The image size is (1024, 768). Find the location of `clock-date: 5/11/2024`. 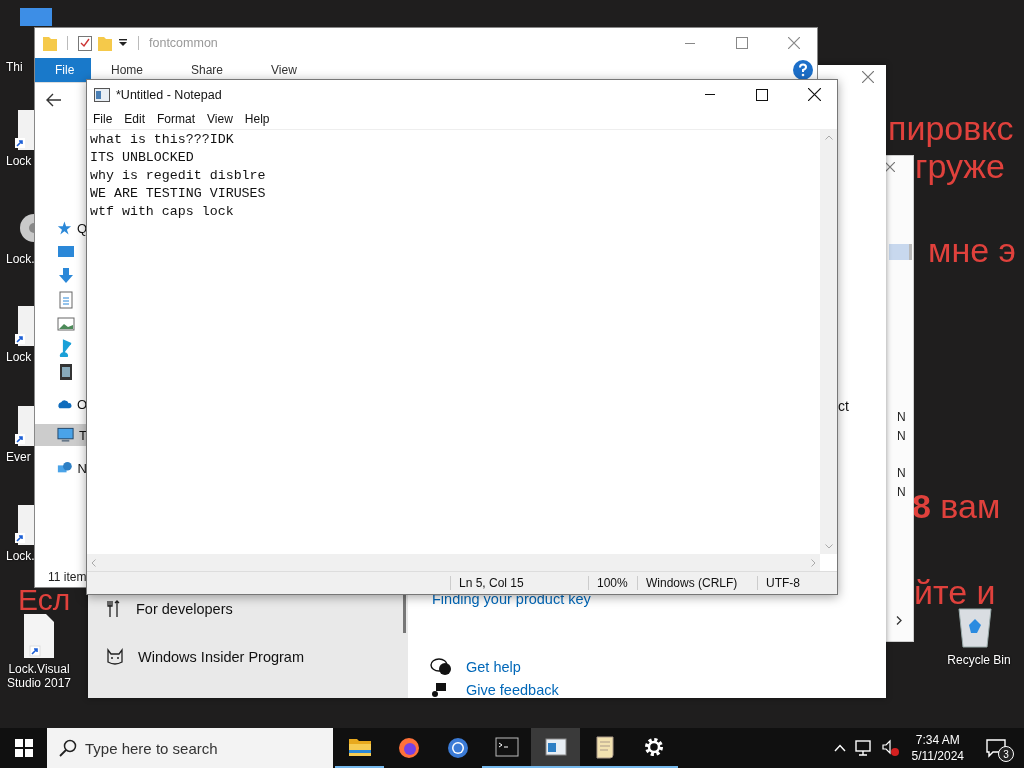

clock-date: 5/11/2024 is located at coordinates (937, 756).